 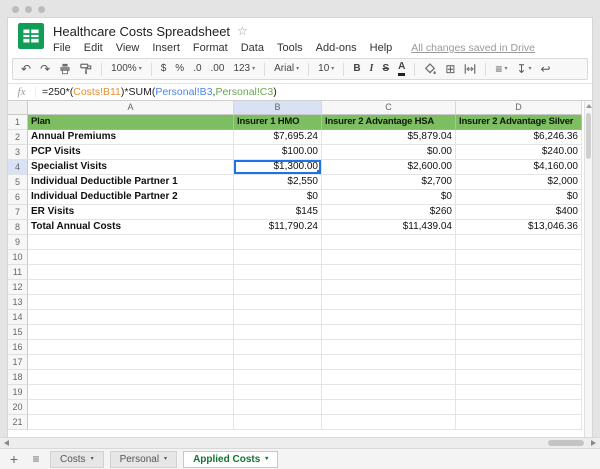 I want to click on cell-A12, so click(x=131, y=287).